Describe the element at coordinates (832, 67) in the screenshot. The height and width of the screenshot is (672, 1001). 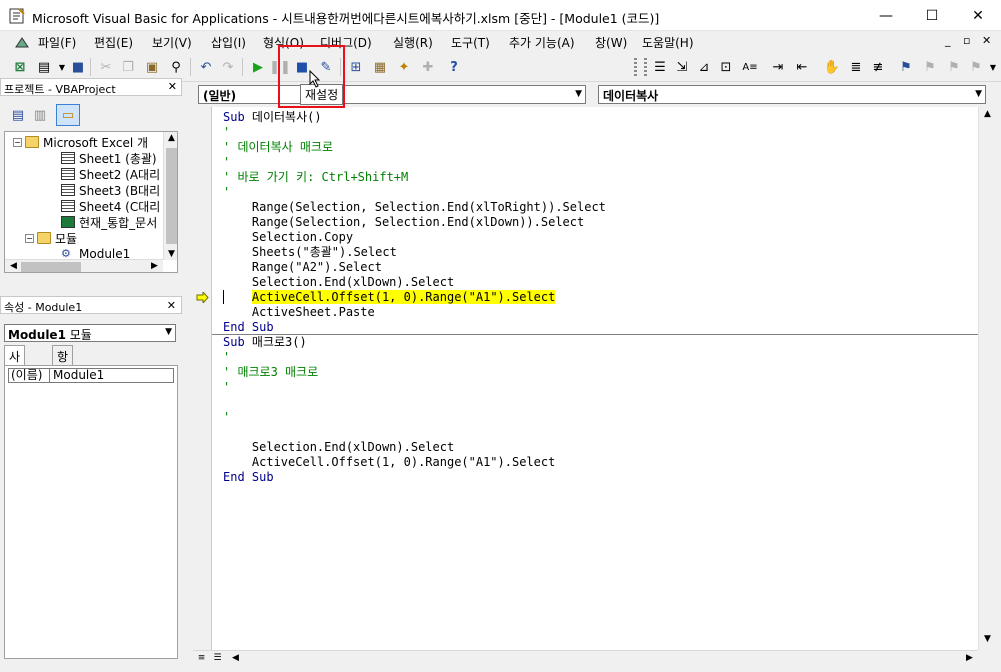
I see `toggle-breakpoint-icon: ✋` at that location.